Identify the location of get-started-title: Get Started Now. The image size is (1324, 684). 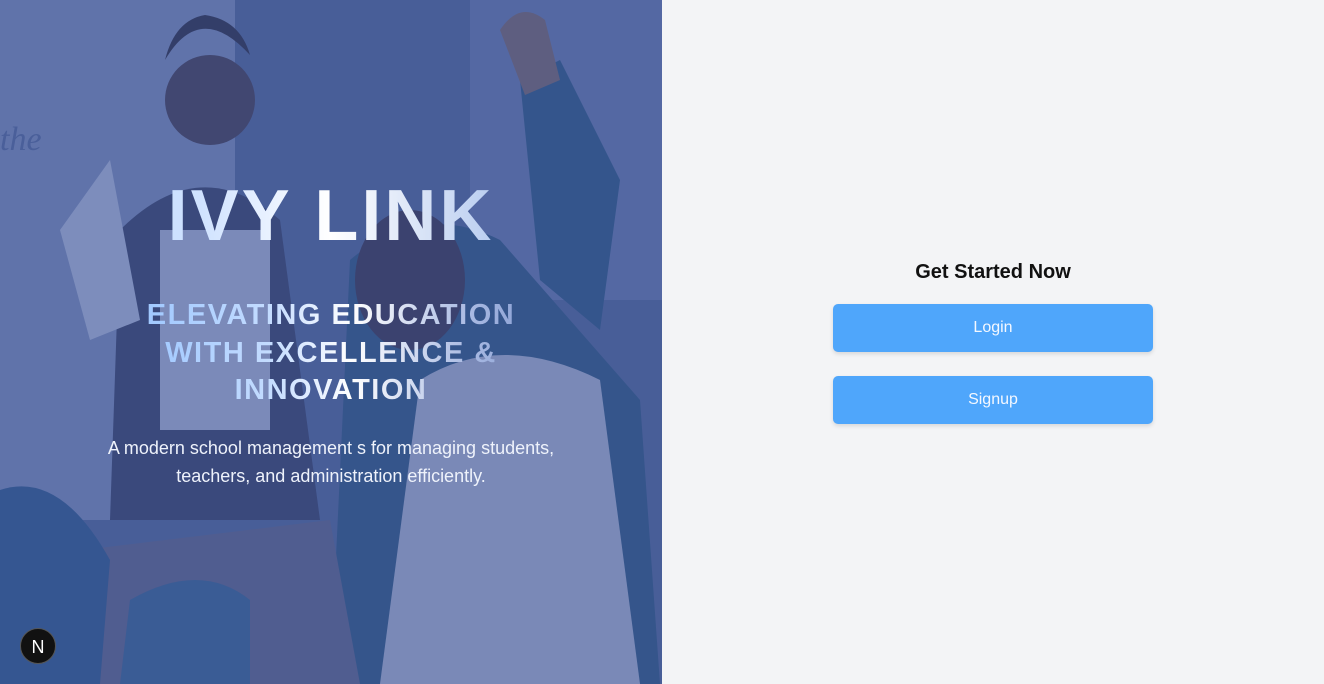
(993, 272).